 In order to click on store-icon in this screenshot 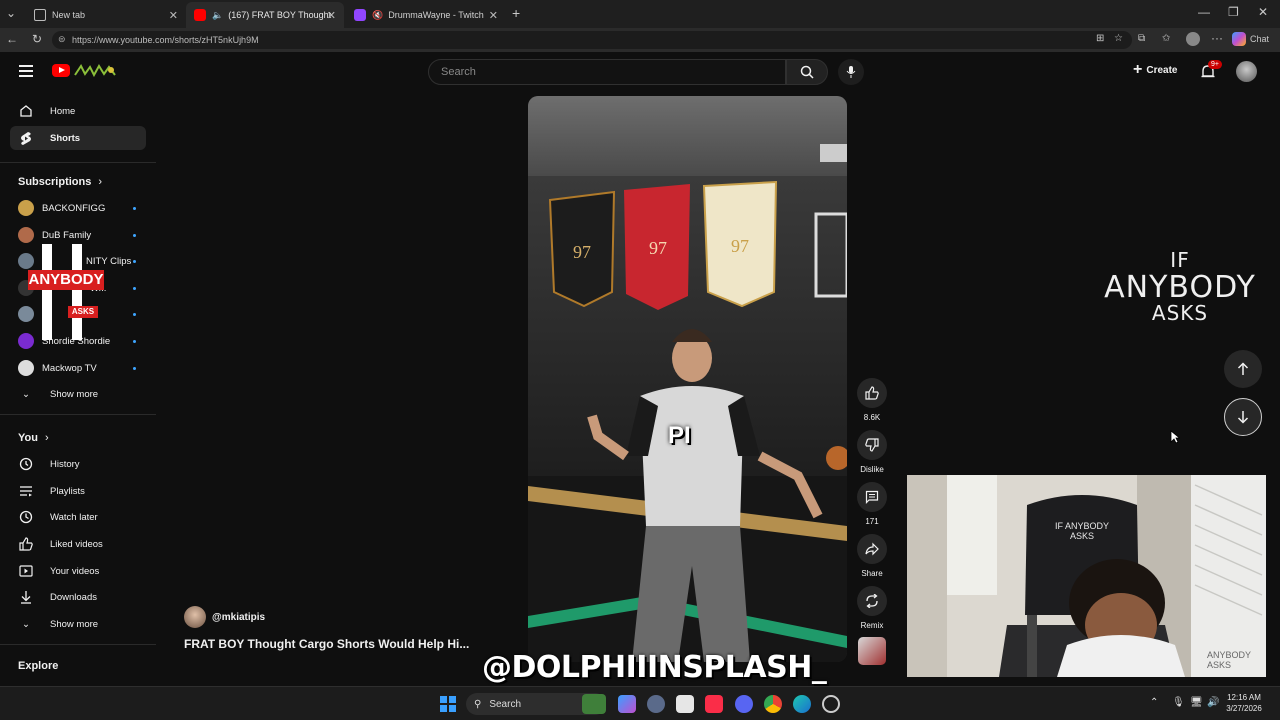, I will do `click(685, 704)`.